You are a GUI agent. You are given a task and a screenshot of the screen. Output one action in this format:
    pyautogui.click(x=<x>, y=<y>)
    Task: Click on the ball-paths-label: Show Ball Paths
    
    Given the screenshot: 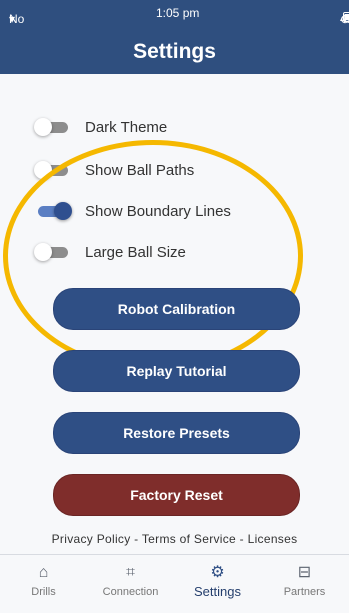 What is the action you would take?
    pyautogui.click(x=140, y=170)
    